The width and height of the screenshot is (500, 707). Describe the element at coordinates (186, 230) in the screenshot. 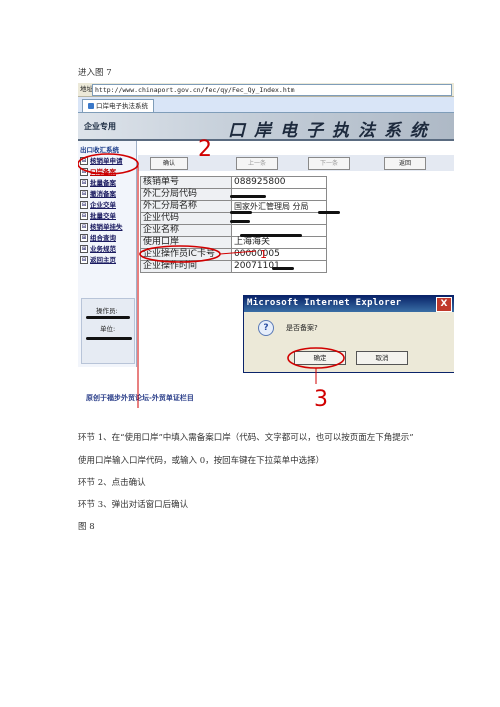

I see `form-label: 企业名称` at that location.